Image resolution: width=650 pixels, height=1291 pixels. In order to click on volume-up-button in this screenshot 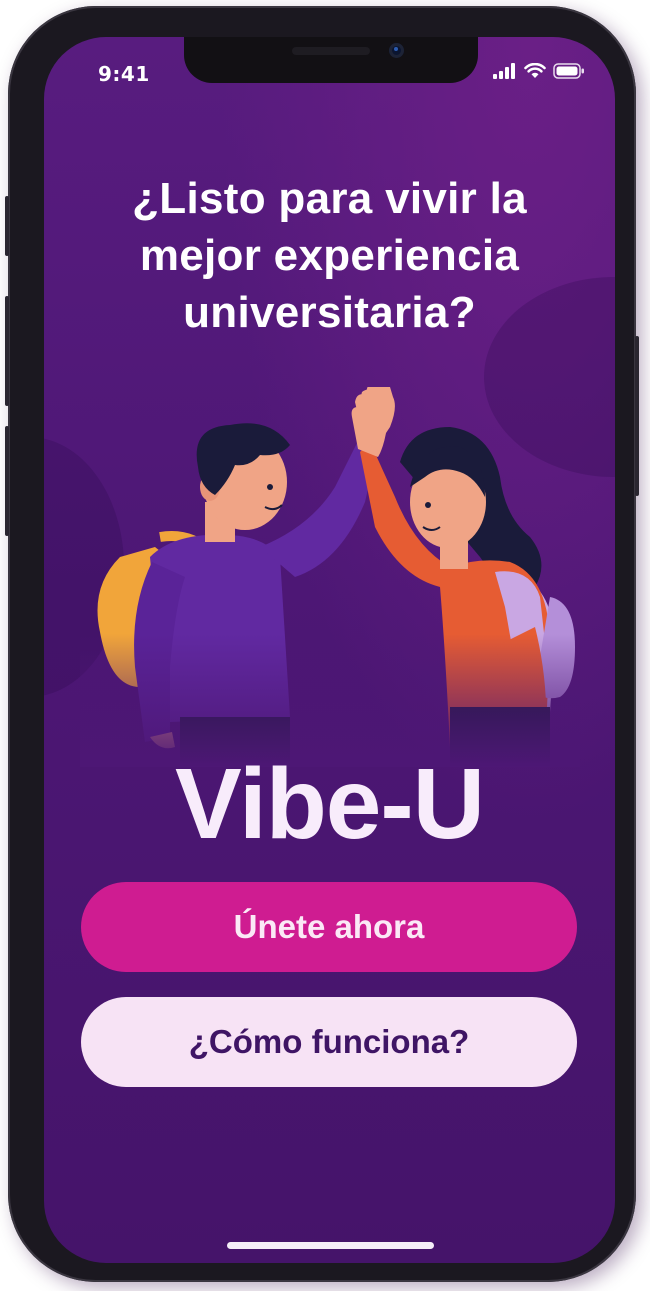, I will do `click(7, 351)`.